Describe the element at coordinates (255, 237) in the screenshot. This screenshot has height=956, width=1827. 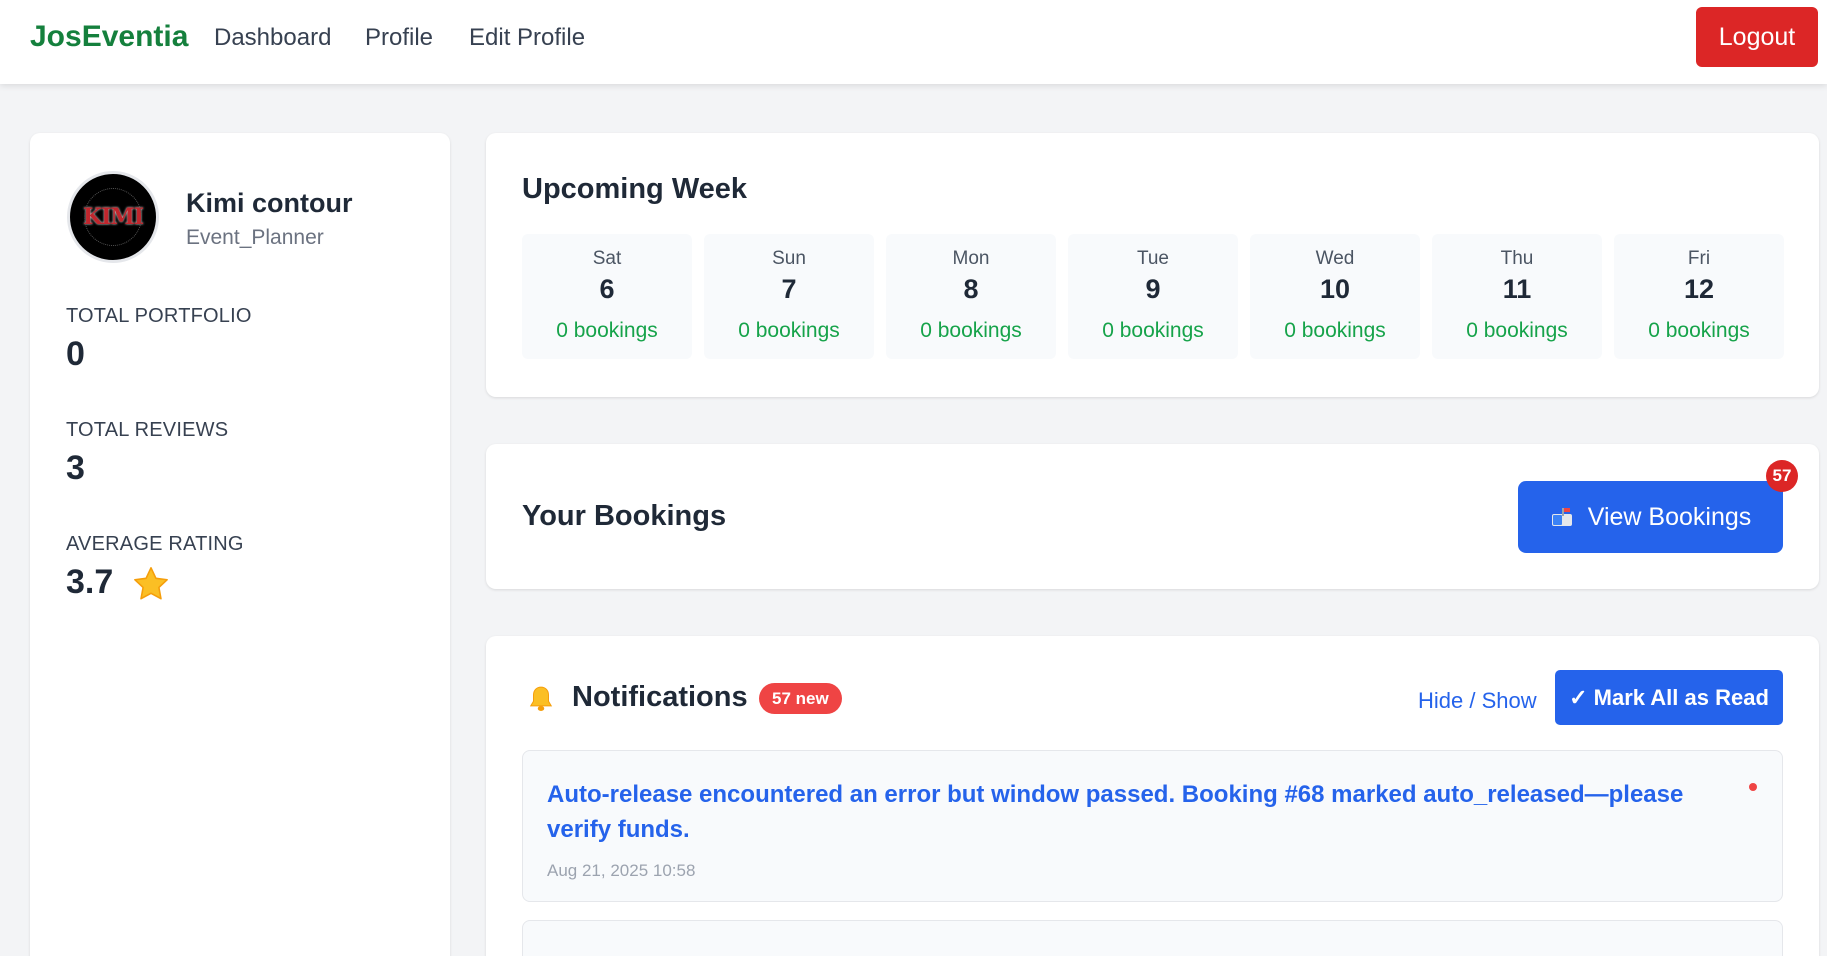
I see `profile-role: Event_Planner` at that location.